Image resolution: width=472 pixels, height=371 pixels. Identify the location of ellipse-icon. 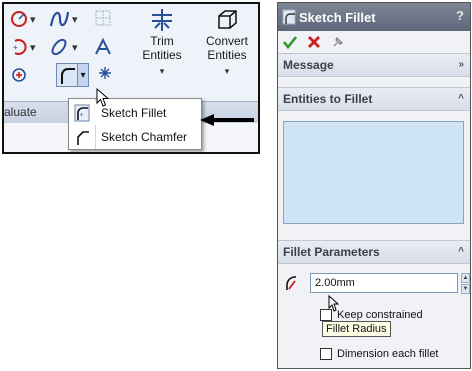
(59, 47).